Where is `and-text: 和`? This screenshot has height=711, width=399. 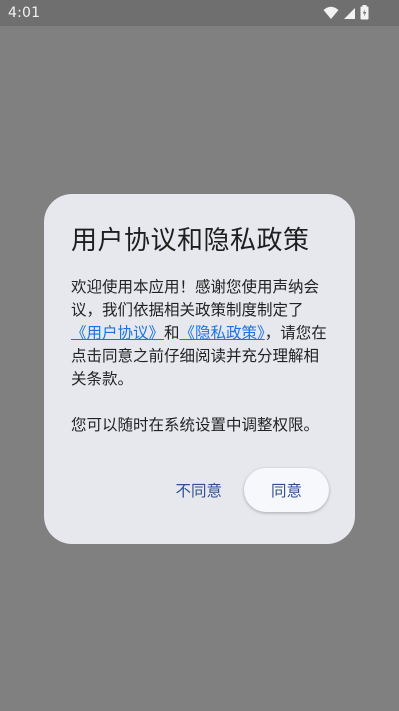 and-text: 和 is located at coordinates (172, 333).